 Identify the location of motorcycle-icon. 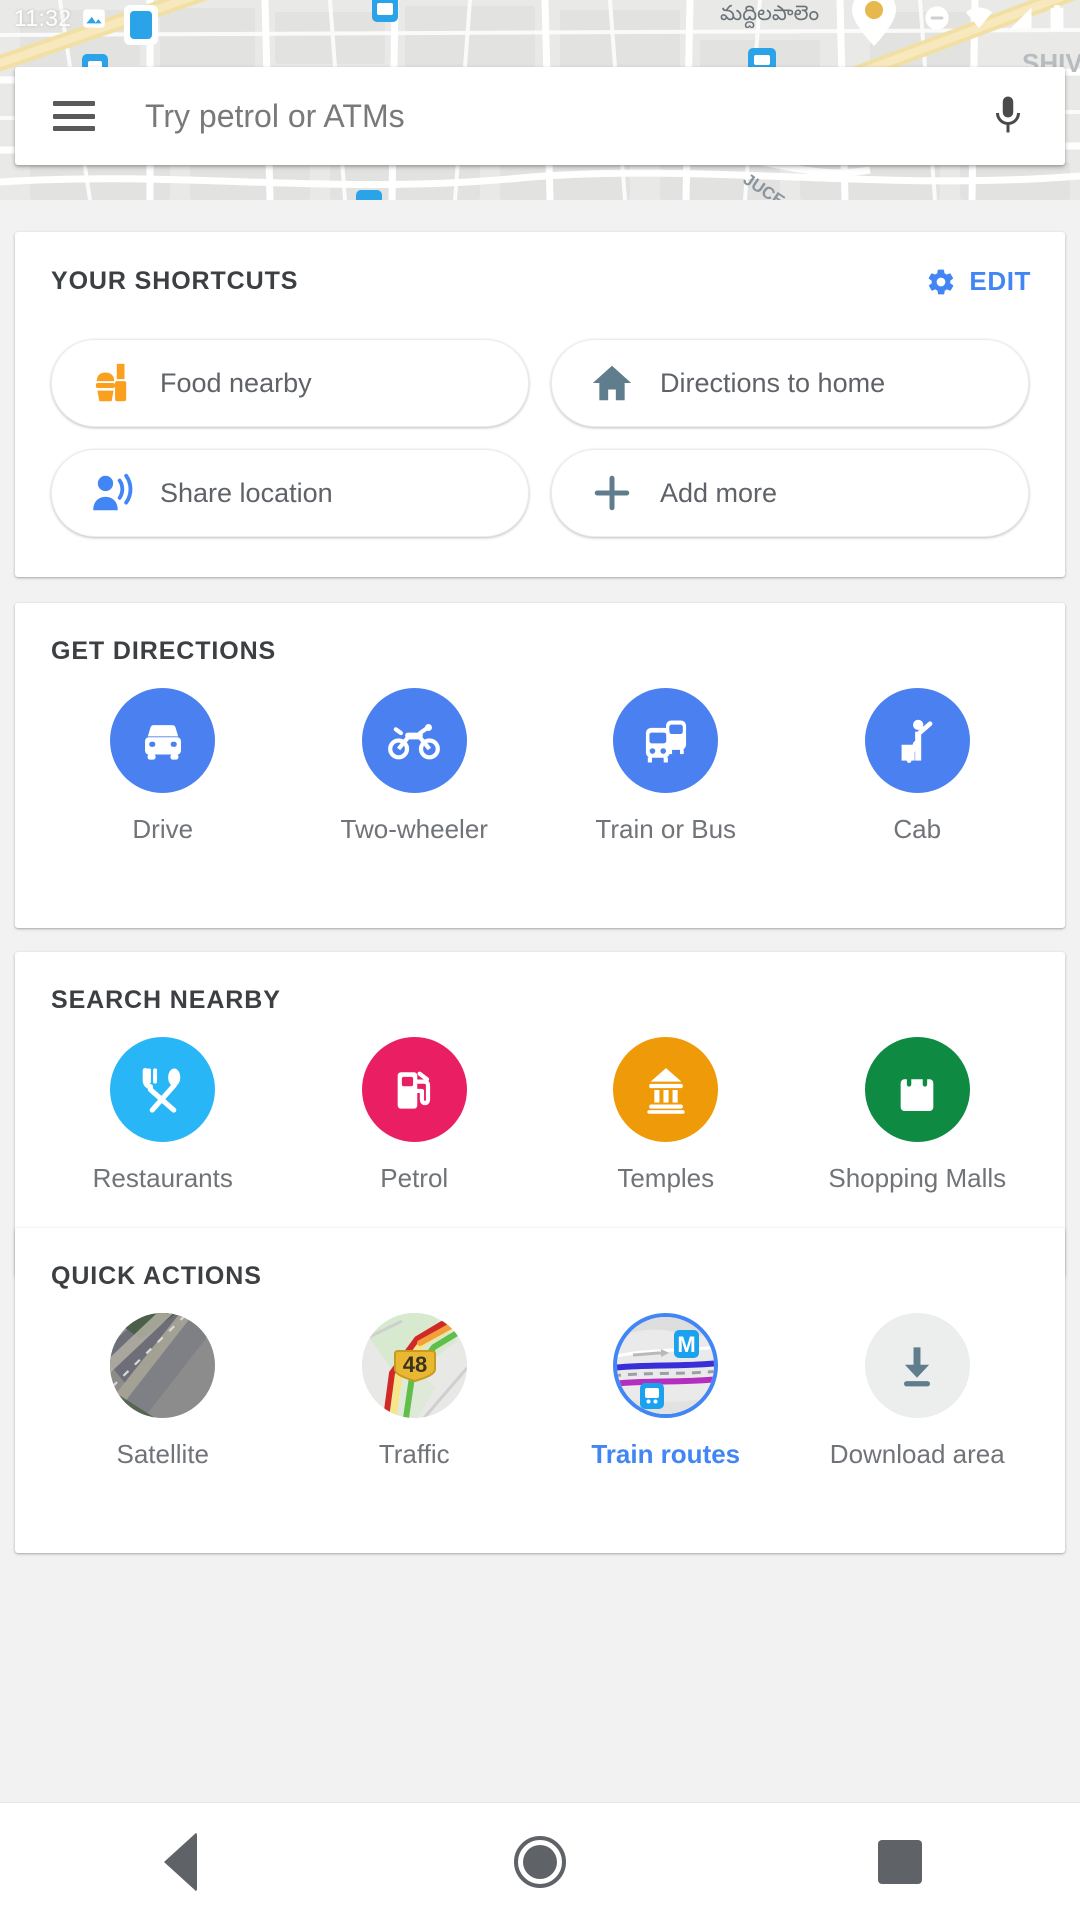
(414, 740).